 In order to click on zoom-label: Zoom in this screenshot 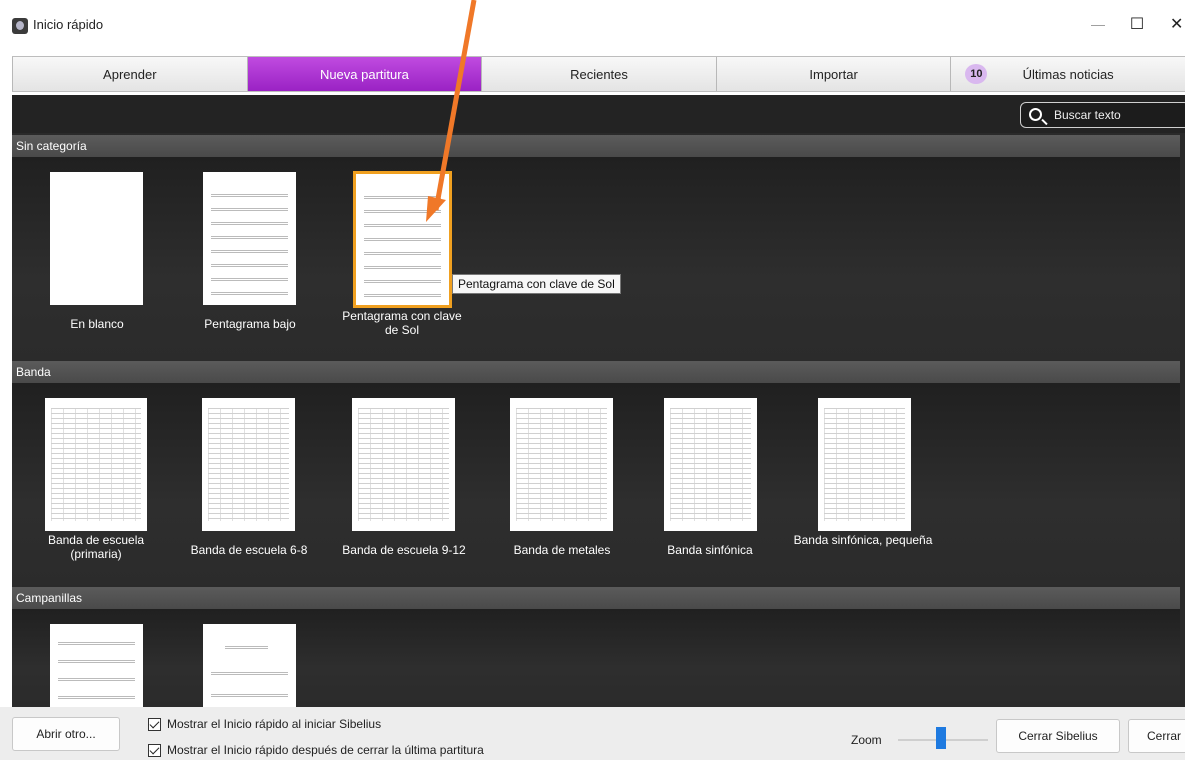, I will do `click(866, 740)`.